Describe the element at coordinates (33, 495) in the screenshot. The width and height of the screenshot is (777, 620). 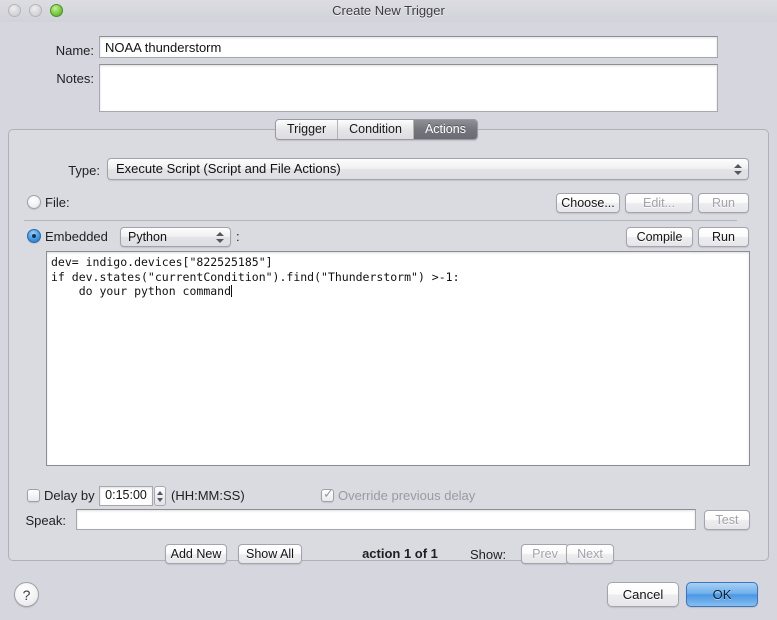
I see `delay-checkbox` at that location.